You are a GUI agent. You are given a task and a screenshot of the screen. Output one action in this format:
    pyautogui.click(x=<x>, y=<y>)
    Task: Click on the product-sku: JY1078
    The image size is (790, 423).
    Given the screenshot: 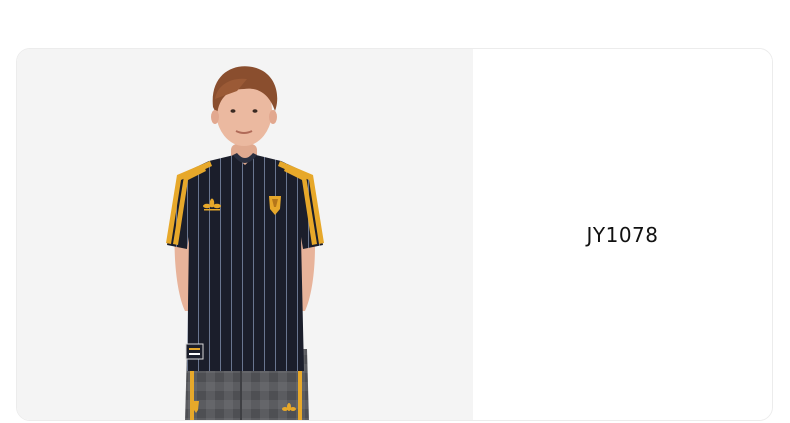 What is the action you would take?
    pyautogui.click(x=622, y=234)
    